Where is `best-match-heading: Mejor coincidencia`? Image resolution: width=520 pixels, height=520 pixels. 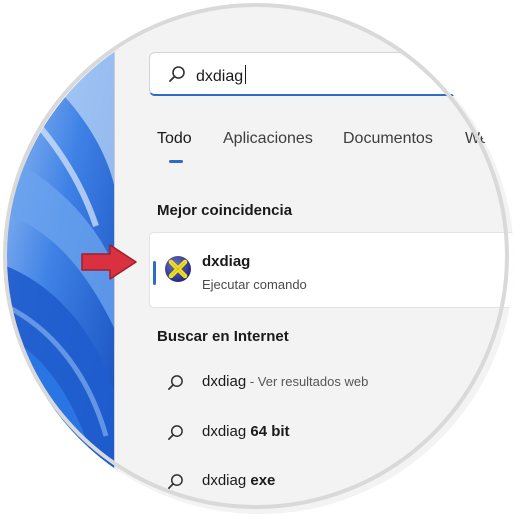
best-match-heading: Mejor coincidencia is located at coordinates (225, 210).